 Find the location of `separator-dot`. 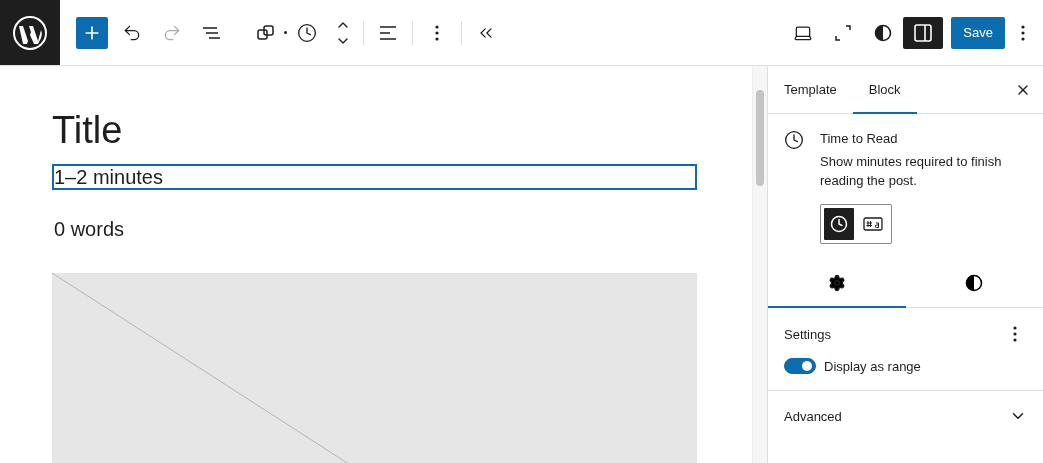

separator-dot is located at coordinates (285, 32).